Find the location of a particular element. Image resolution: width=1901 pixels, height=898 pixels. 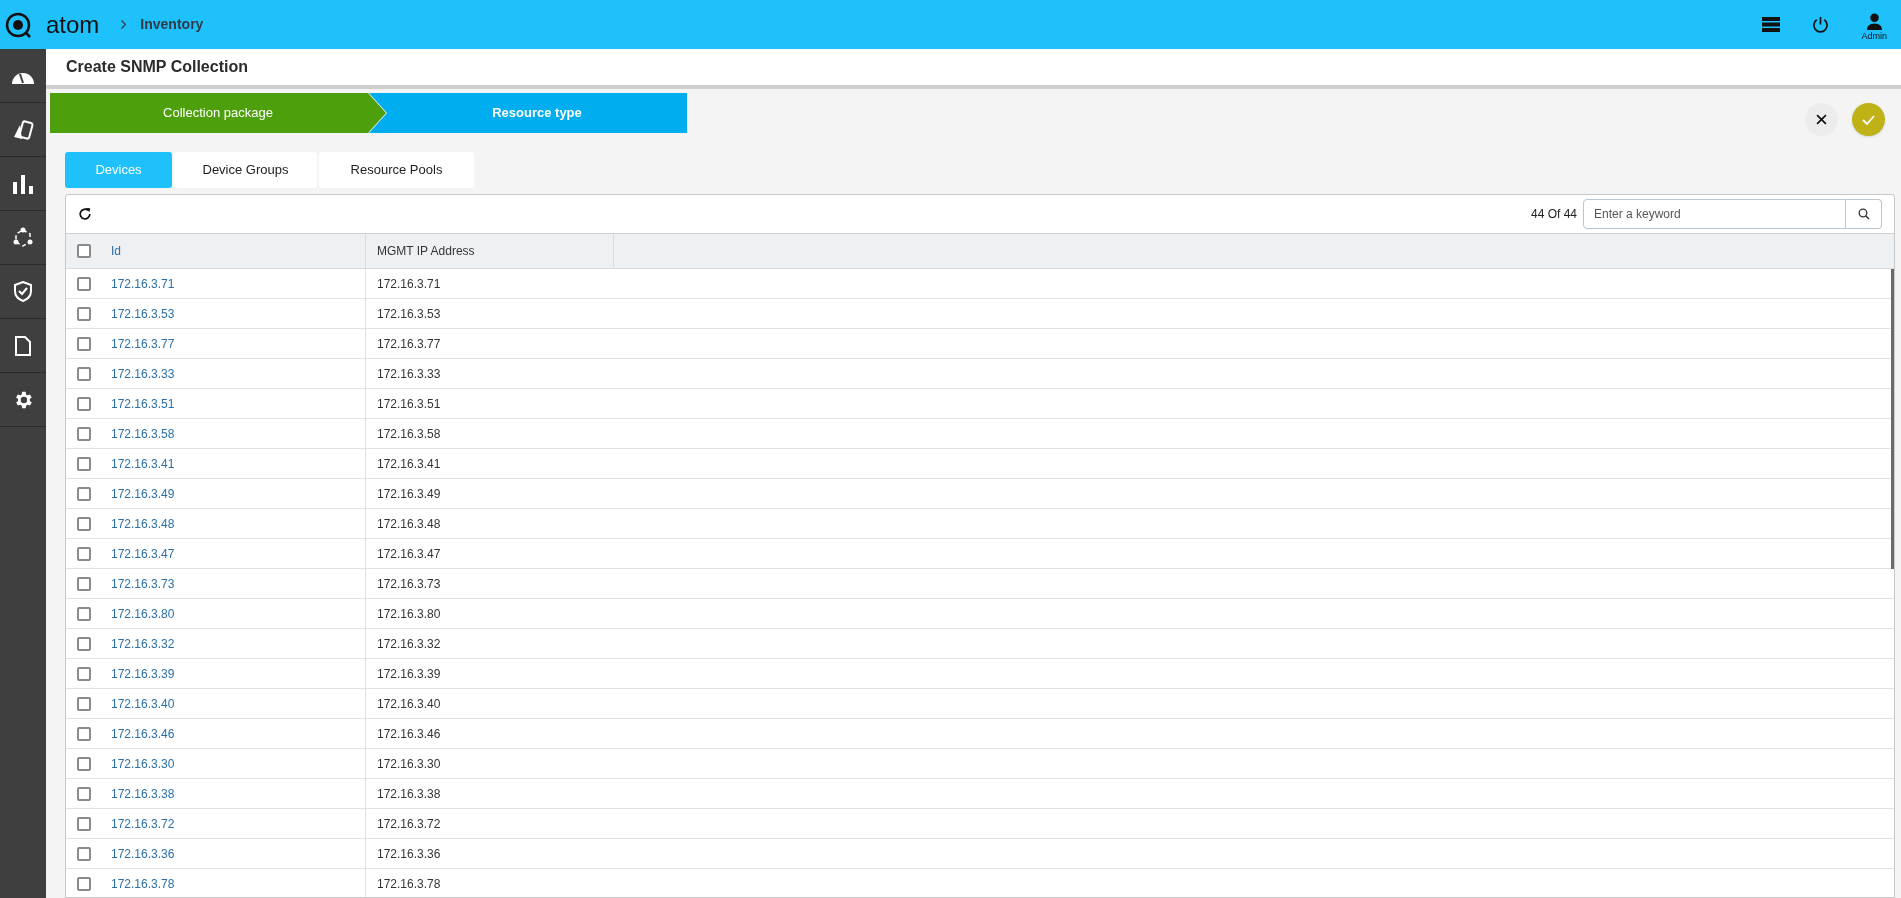

chevron-icon is located at coordinates (124, 24).